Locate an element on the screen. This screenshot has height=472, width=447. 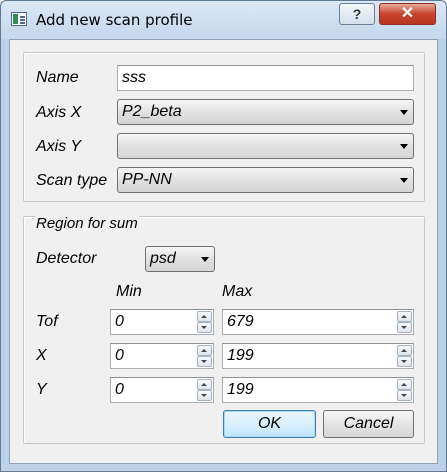
name-input: sss is located at coordinates (265, 78).